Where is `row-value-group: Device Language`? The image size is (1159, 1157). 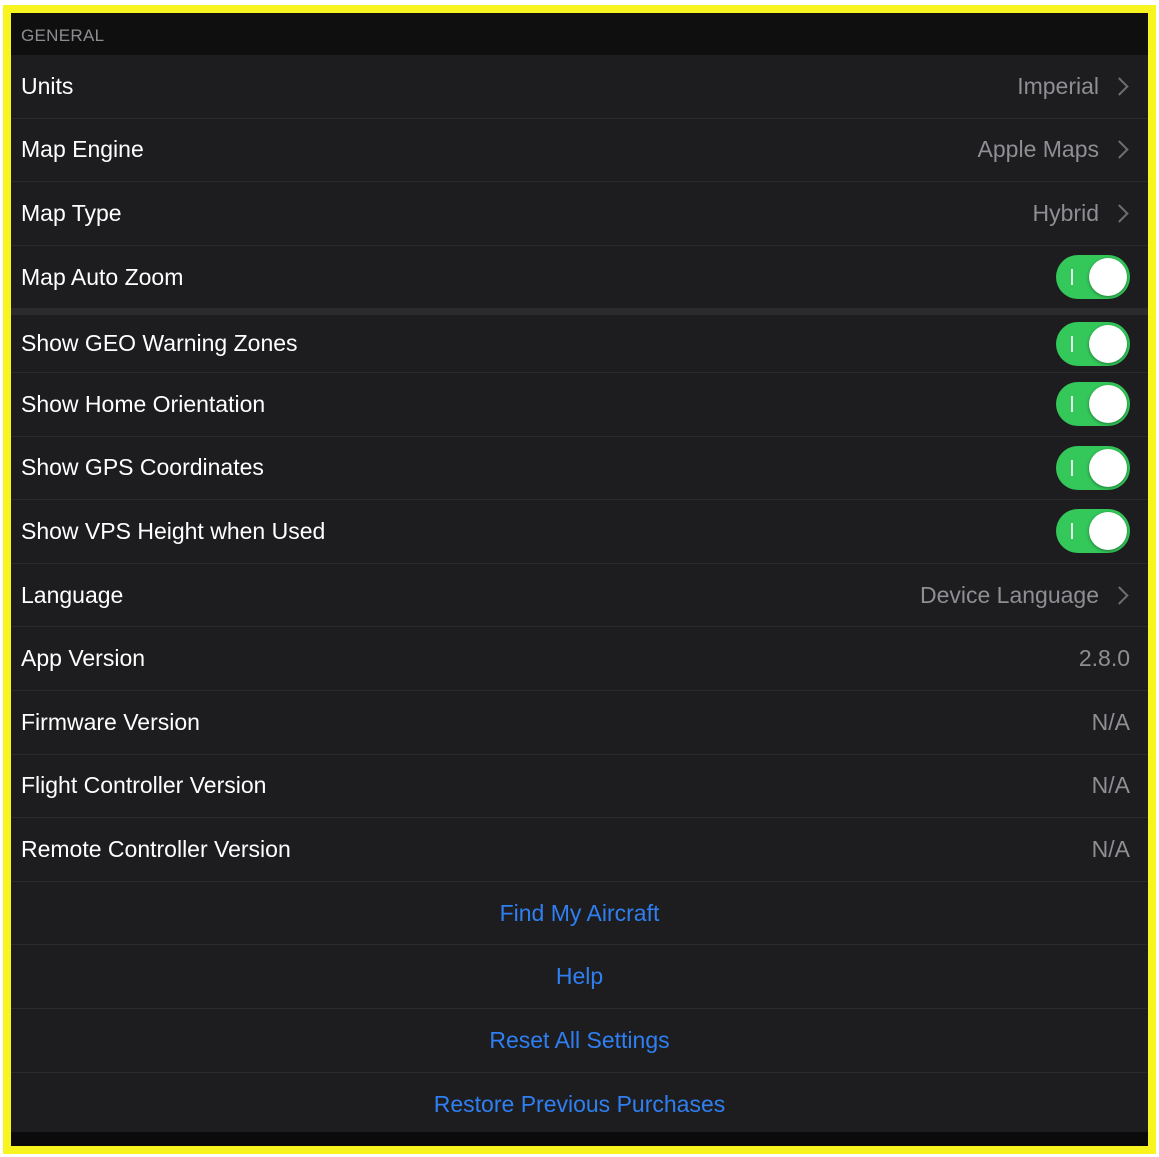 row-value-group: Device Language is located at coordinates (1025, 595).